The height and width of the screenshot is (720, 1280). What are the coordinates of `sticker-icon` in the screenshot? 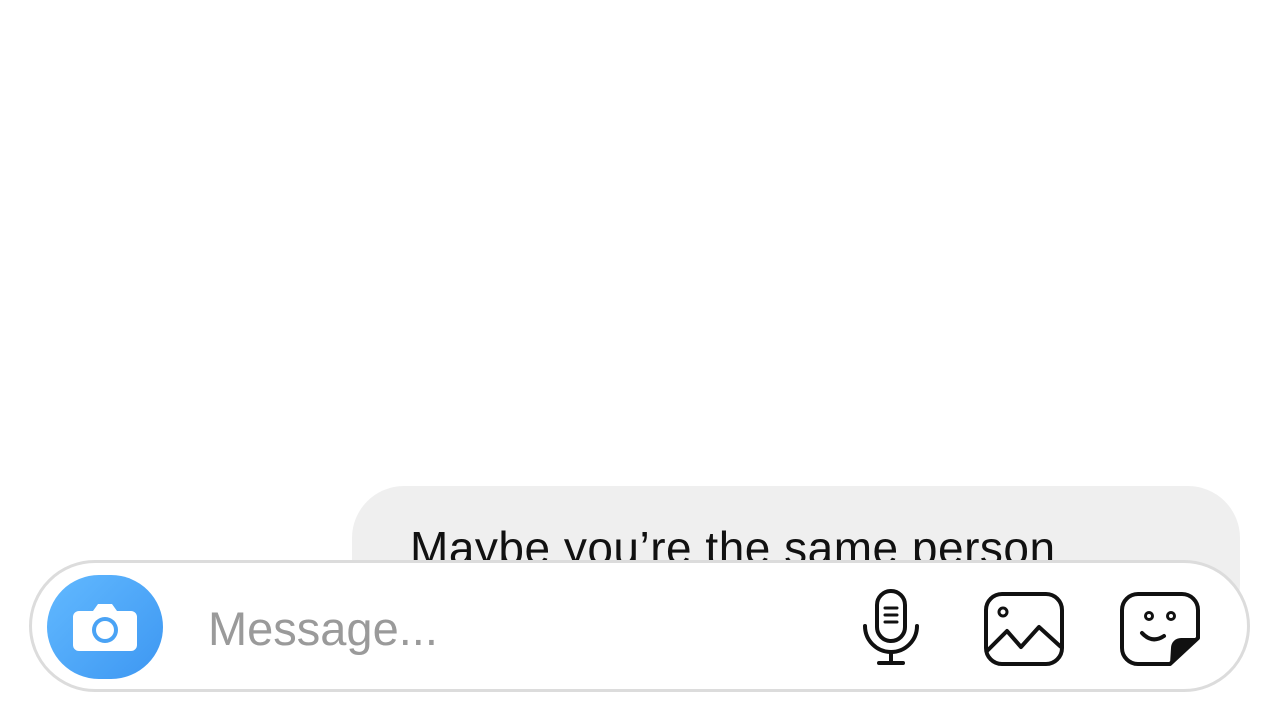 It's located at (1160, 629).